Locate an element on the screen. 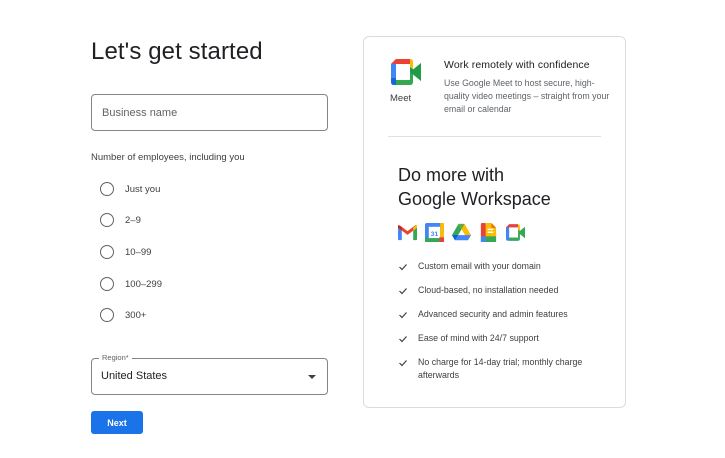 The height and width of the screenshot is (458, 725). dropdown-arrow-icon is located at coordinates (312, 377).